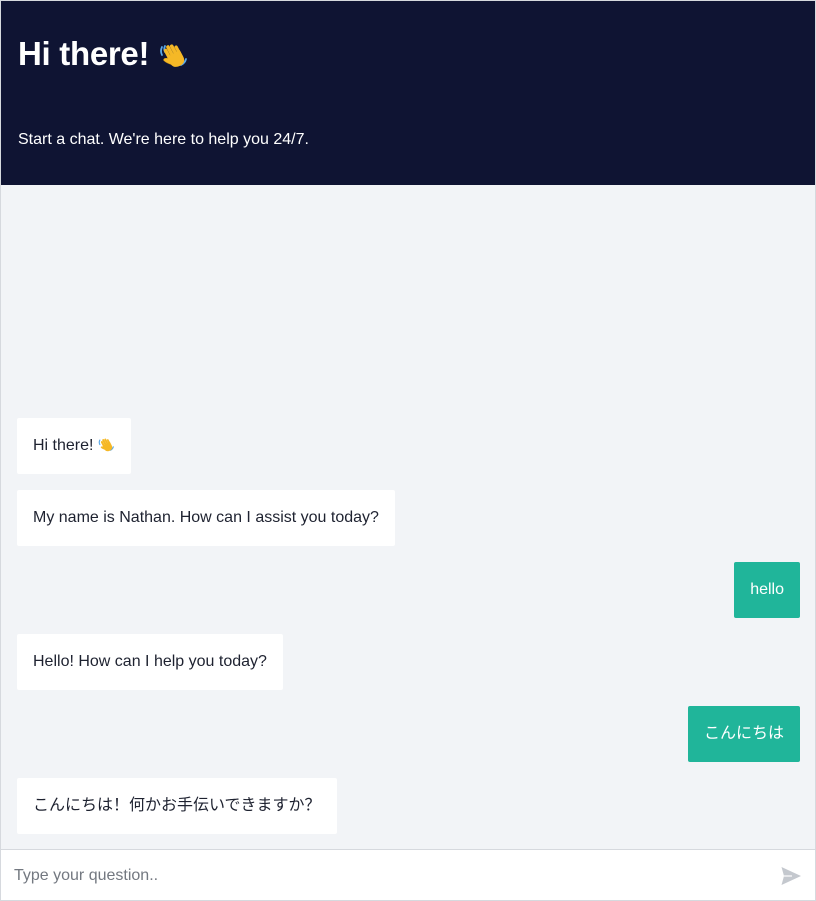  Describe the element at coordinates (743, 734) in the screenshot. I see `user-message: こんにちは` at that location.